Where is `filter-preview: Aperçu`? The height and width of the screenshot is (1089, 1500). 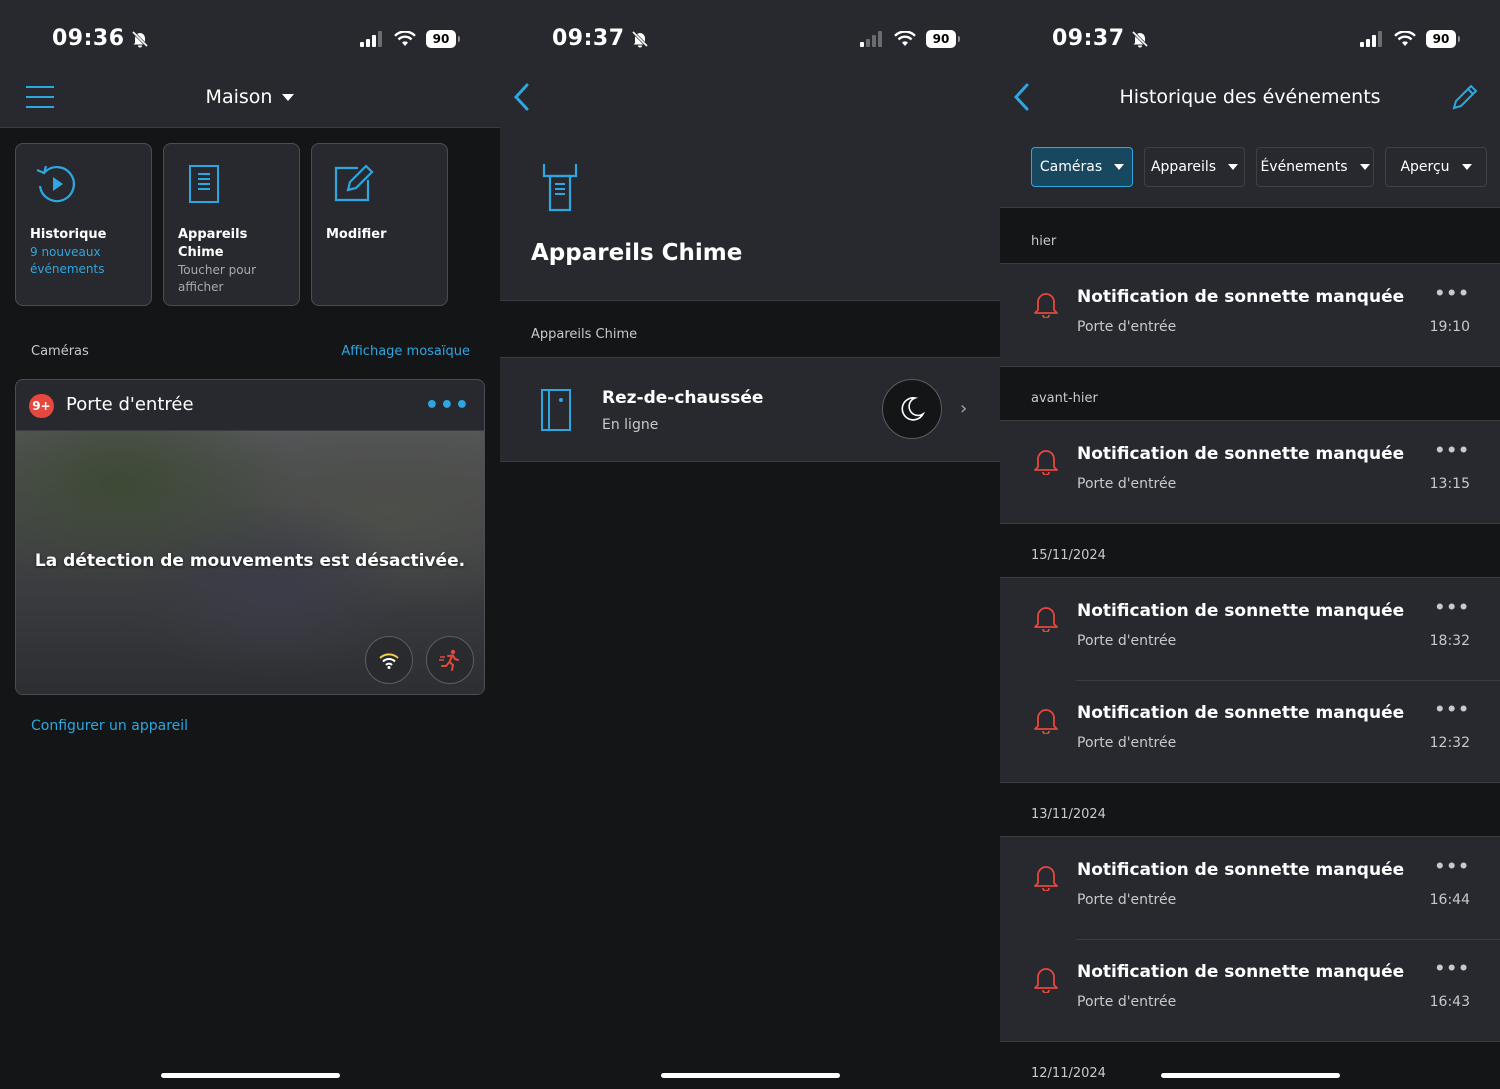 filter-preview: Aperçu is located at coordinates (1436, 167).